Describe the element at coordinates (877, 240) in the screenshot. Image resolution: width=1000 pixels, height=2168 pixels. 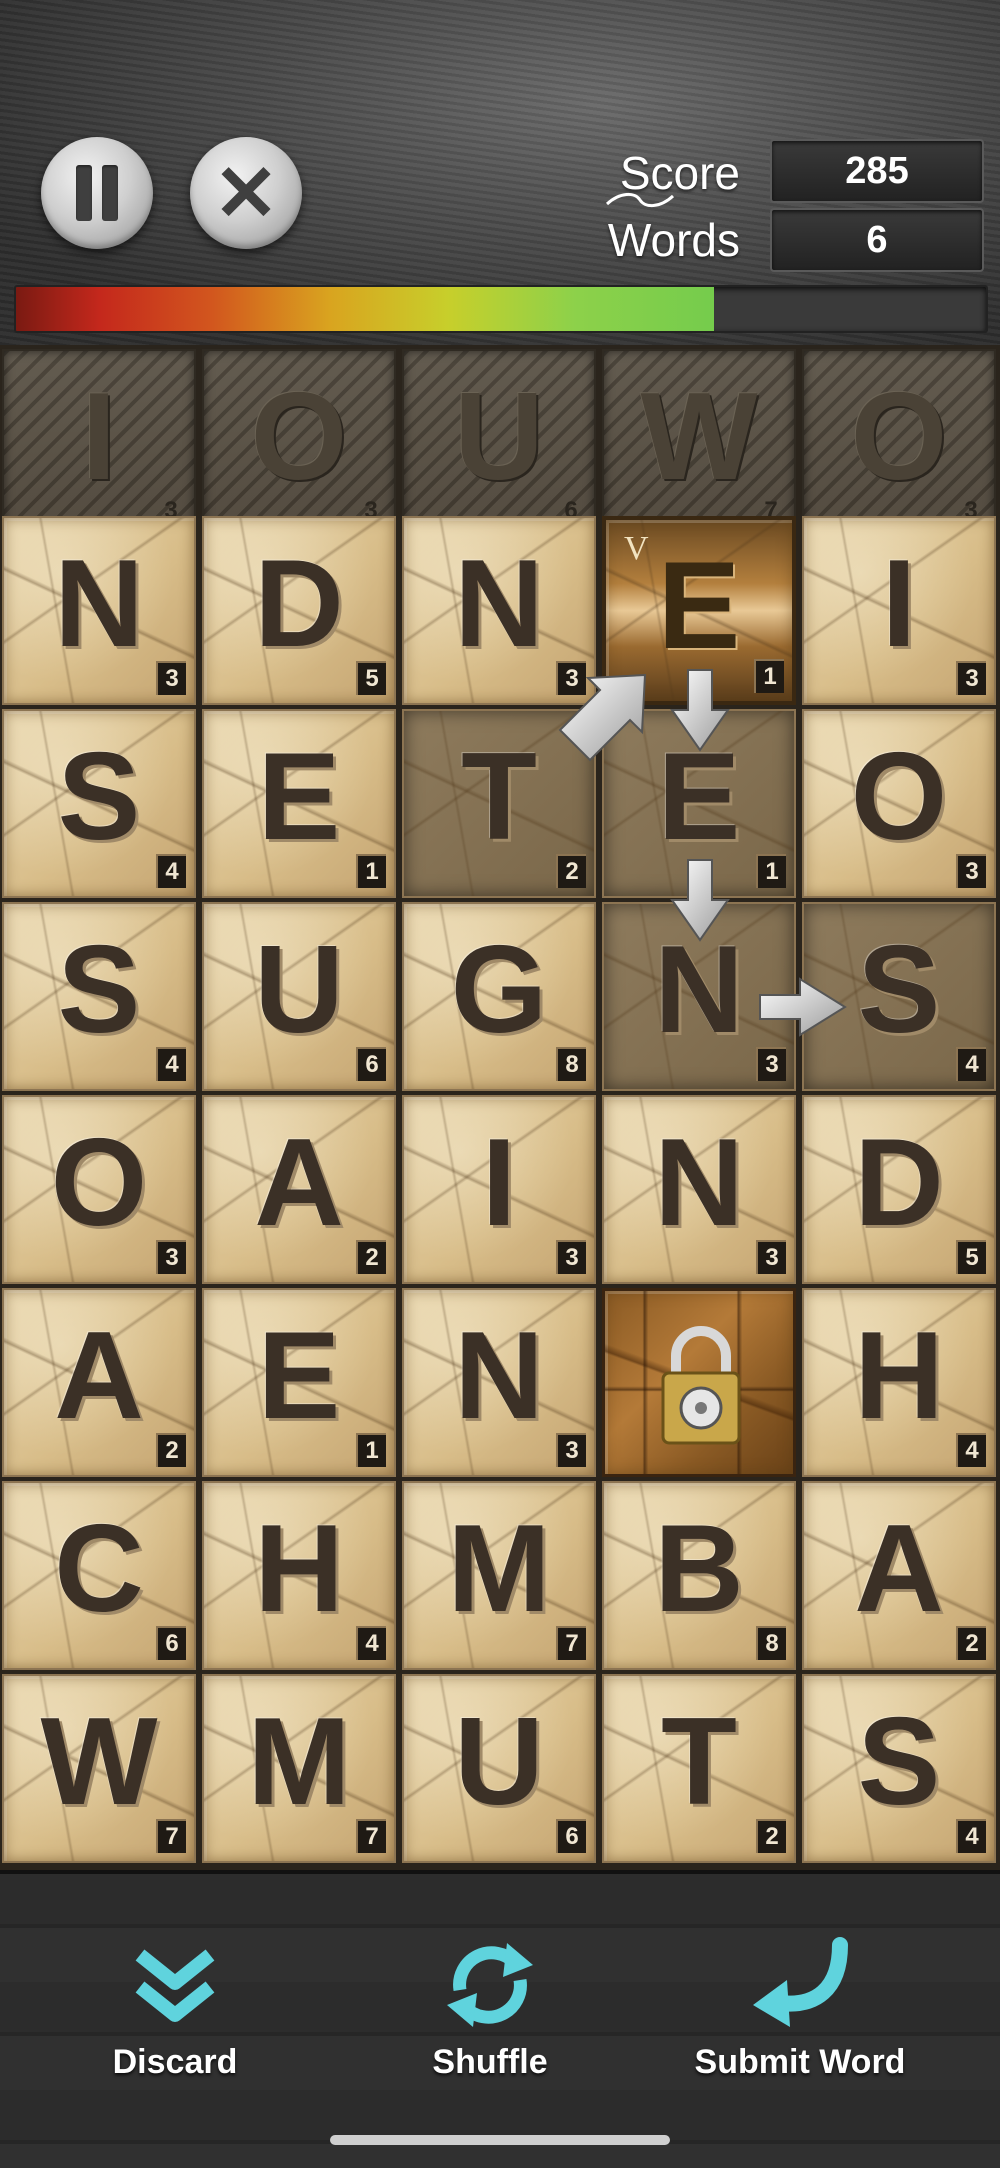
I see `words-value: 6` at that location.